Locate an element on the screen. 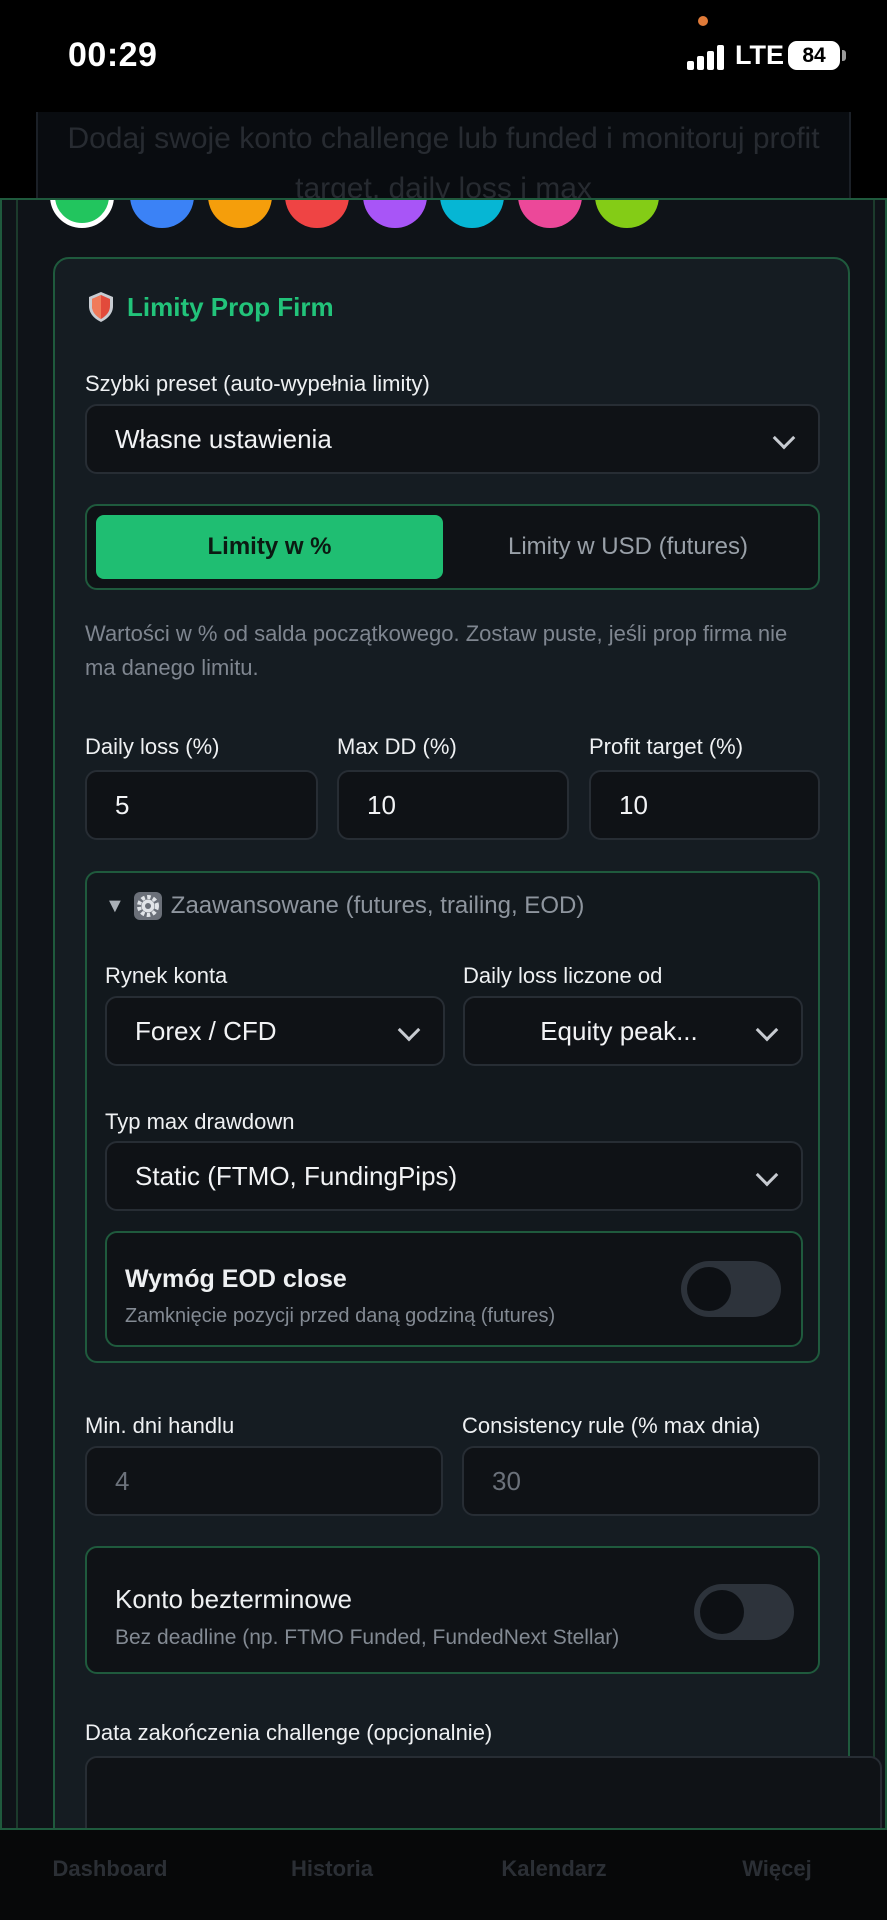 This screenshot has width=887, height=1920. unlimited-account-switch is located at coordinates (744, 1612).